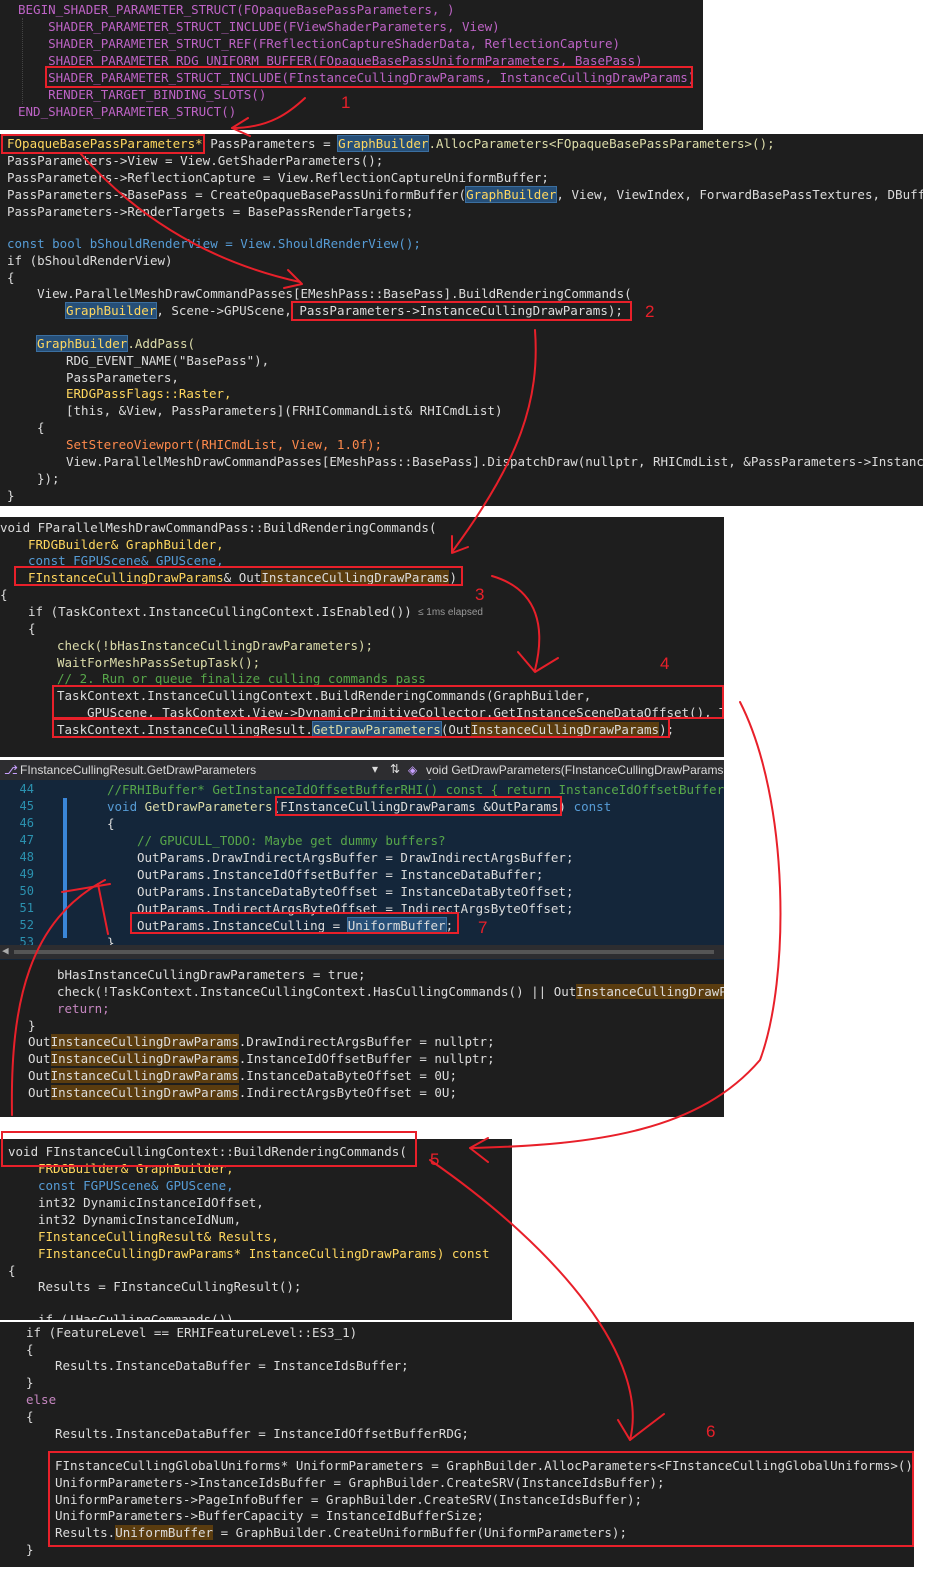 The height and width of the screenshot is (1587, 934). I want to click on code-line: GraphBuilder.AddPass(, so click(115, 343).